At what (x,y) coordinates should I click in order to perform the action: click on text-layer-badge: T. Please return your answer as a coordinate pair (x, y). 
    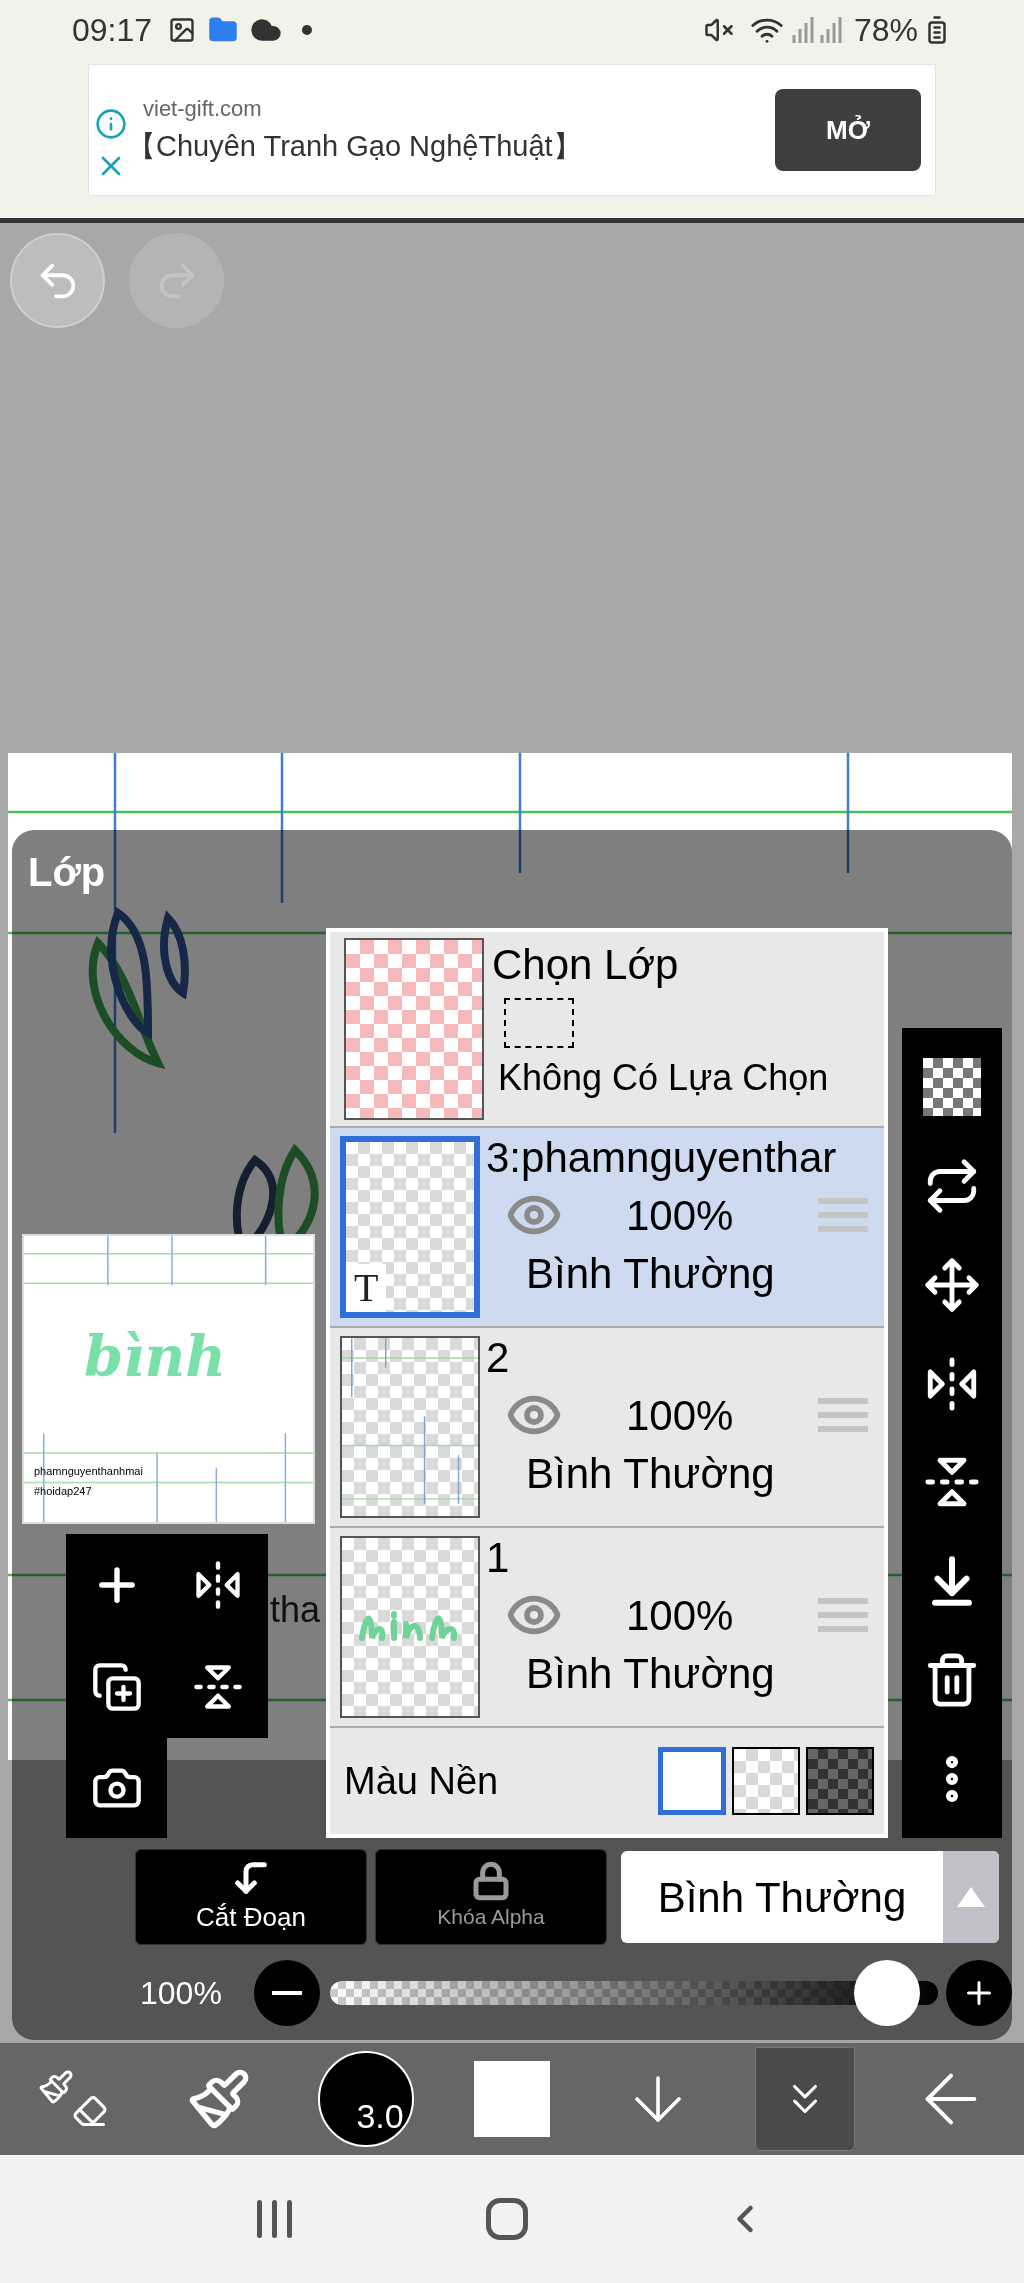
    Looking at the image, I should click on (366, 1288).